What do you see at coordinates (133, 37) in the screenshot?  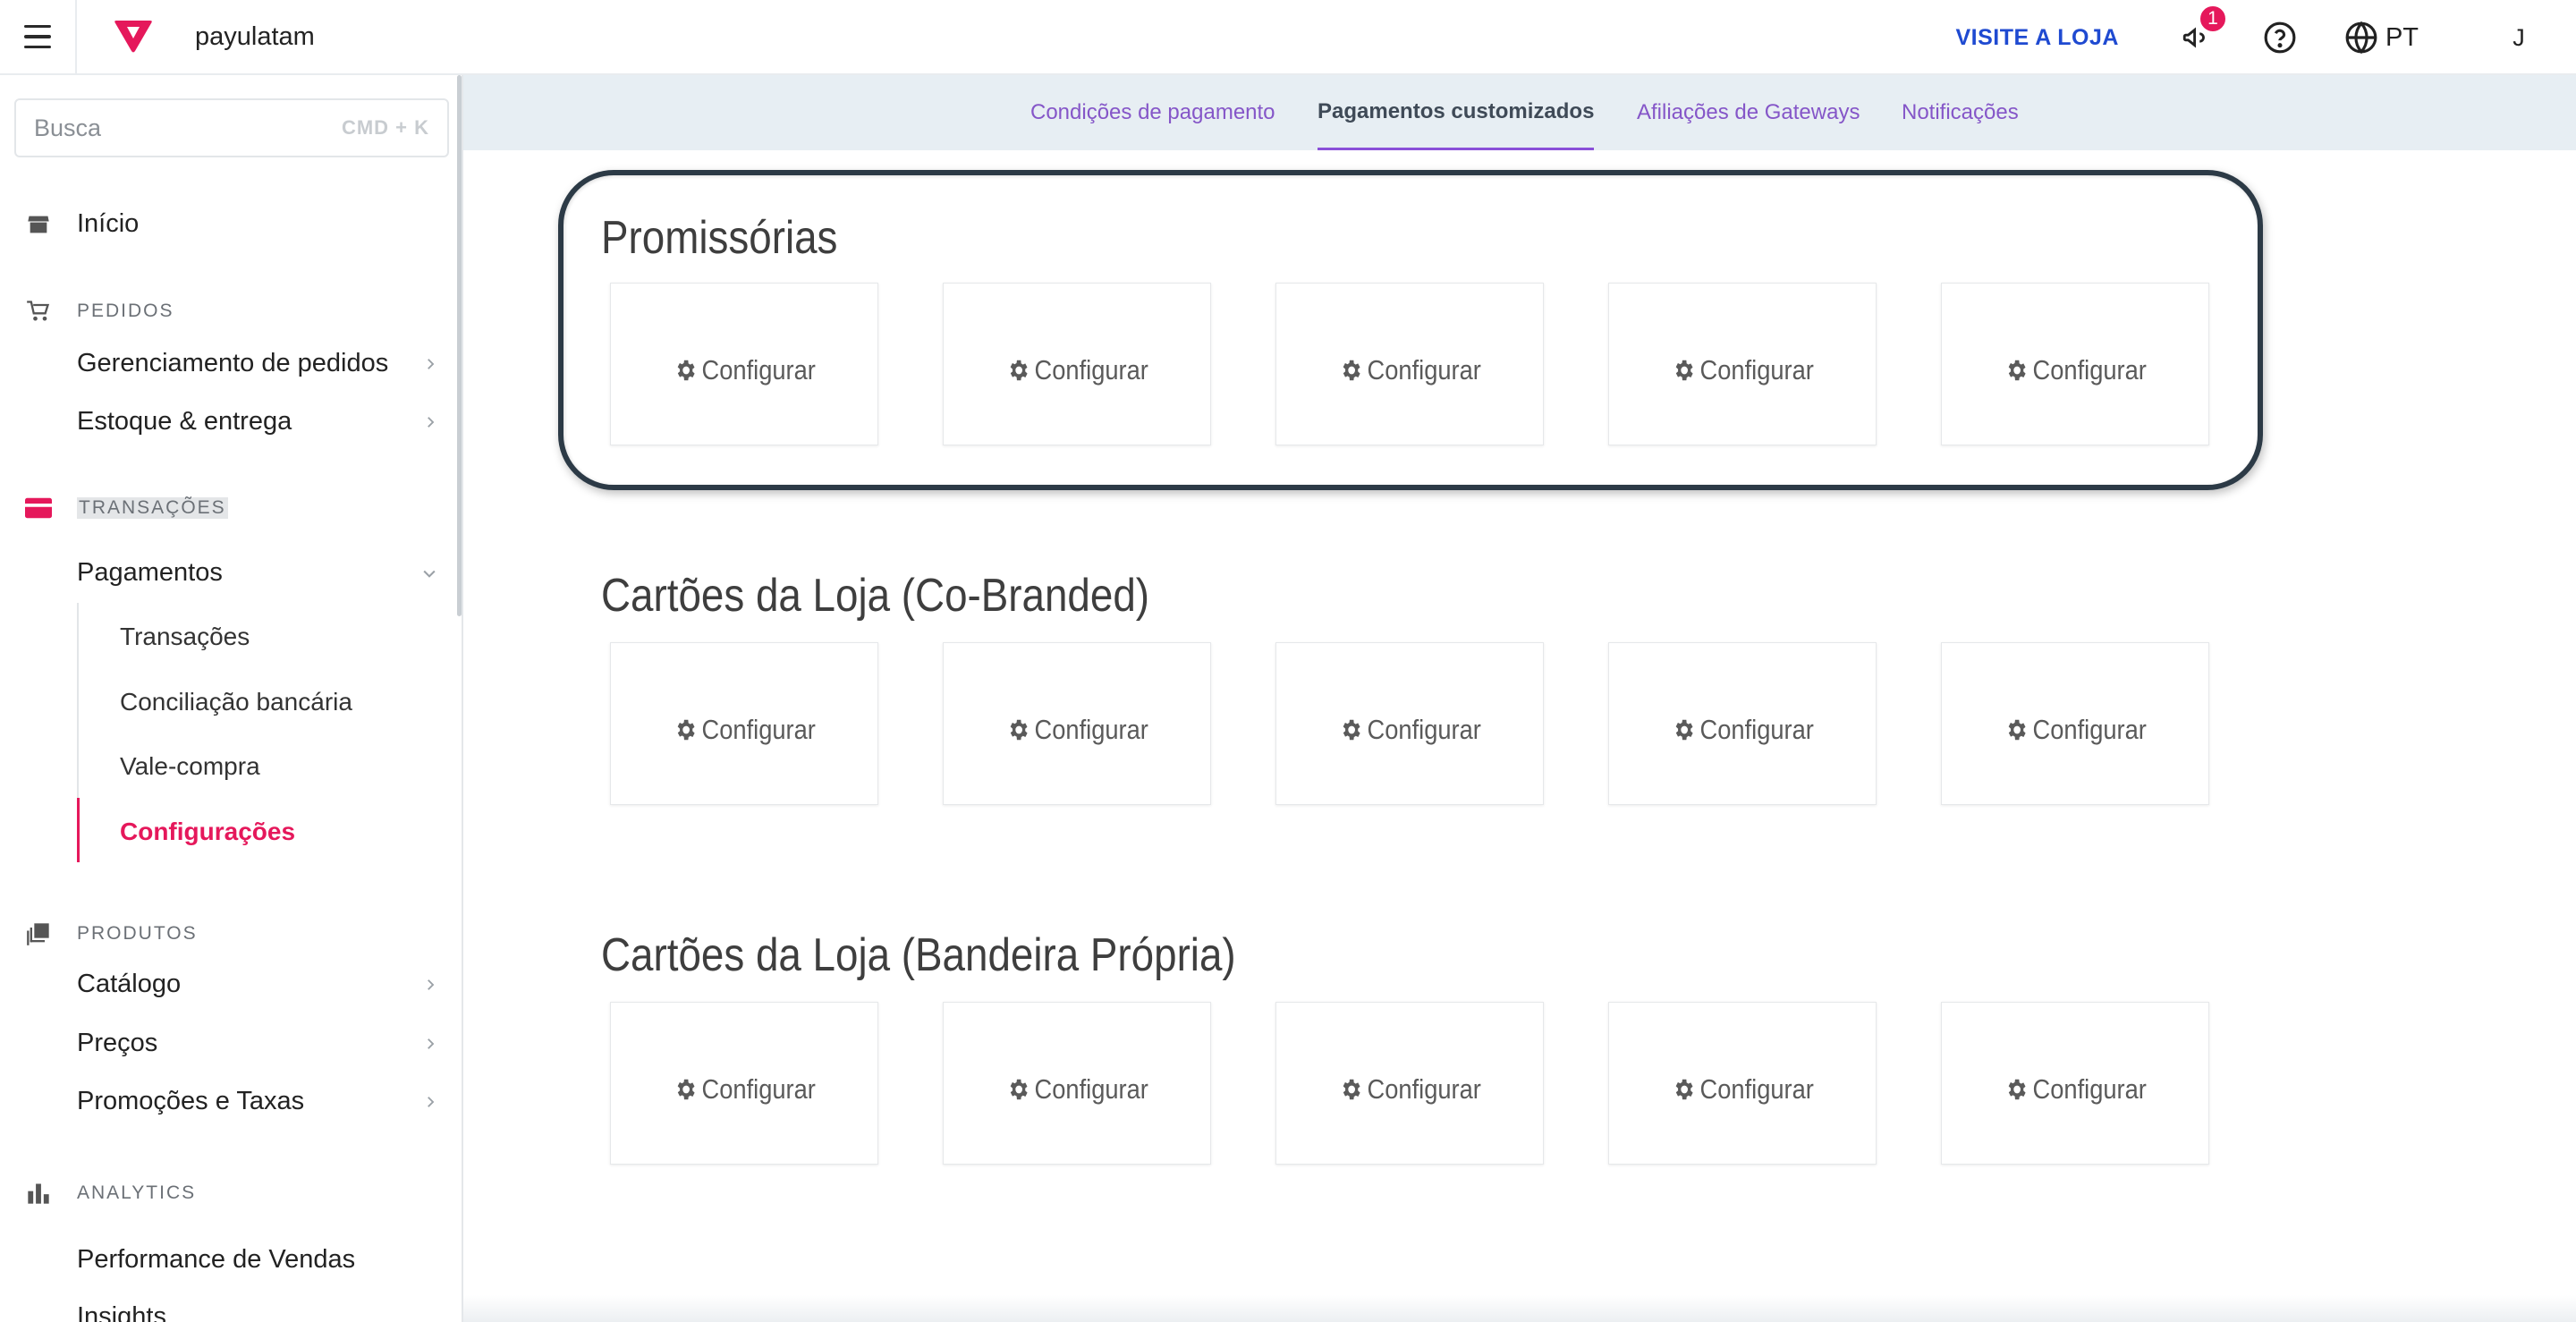 I see `vtex-logo` at bounding box center [133, 37].